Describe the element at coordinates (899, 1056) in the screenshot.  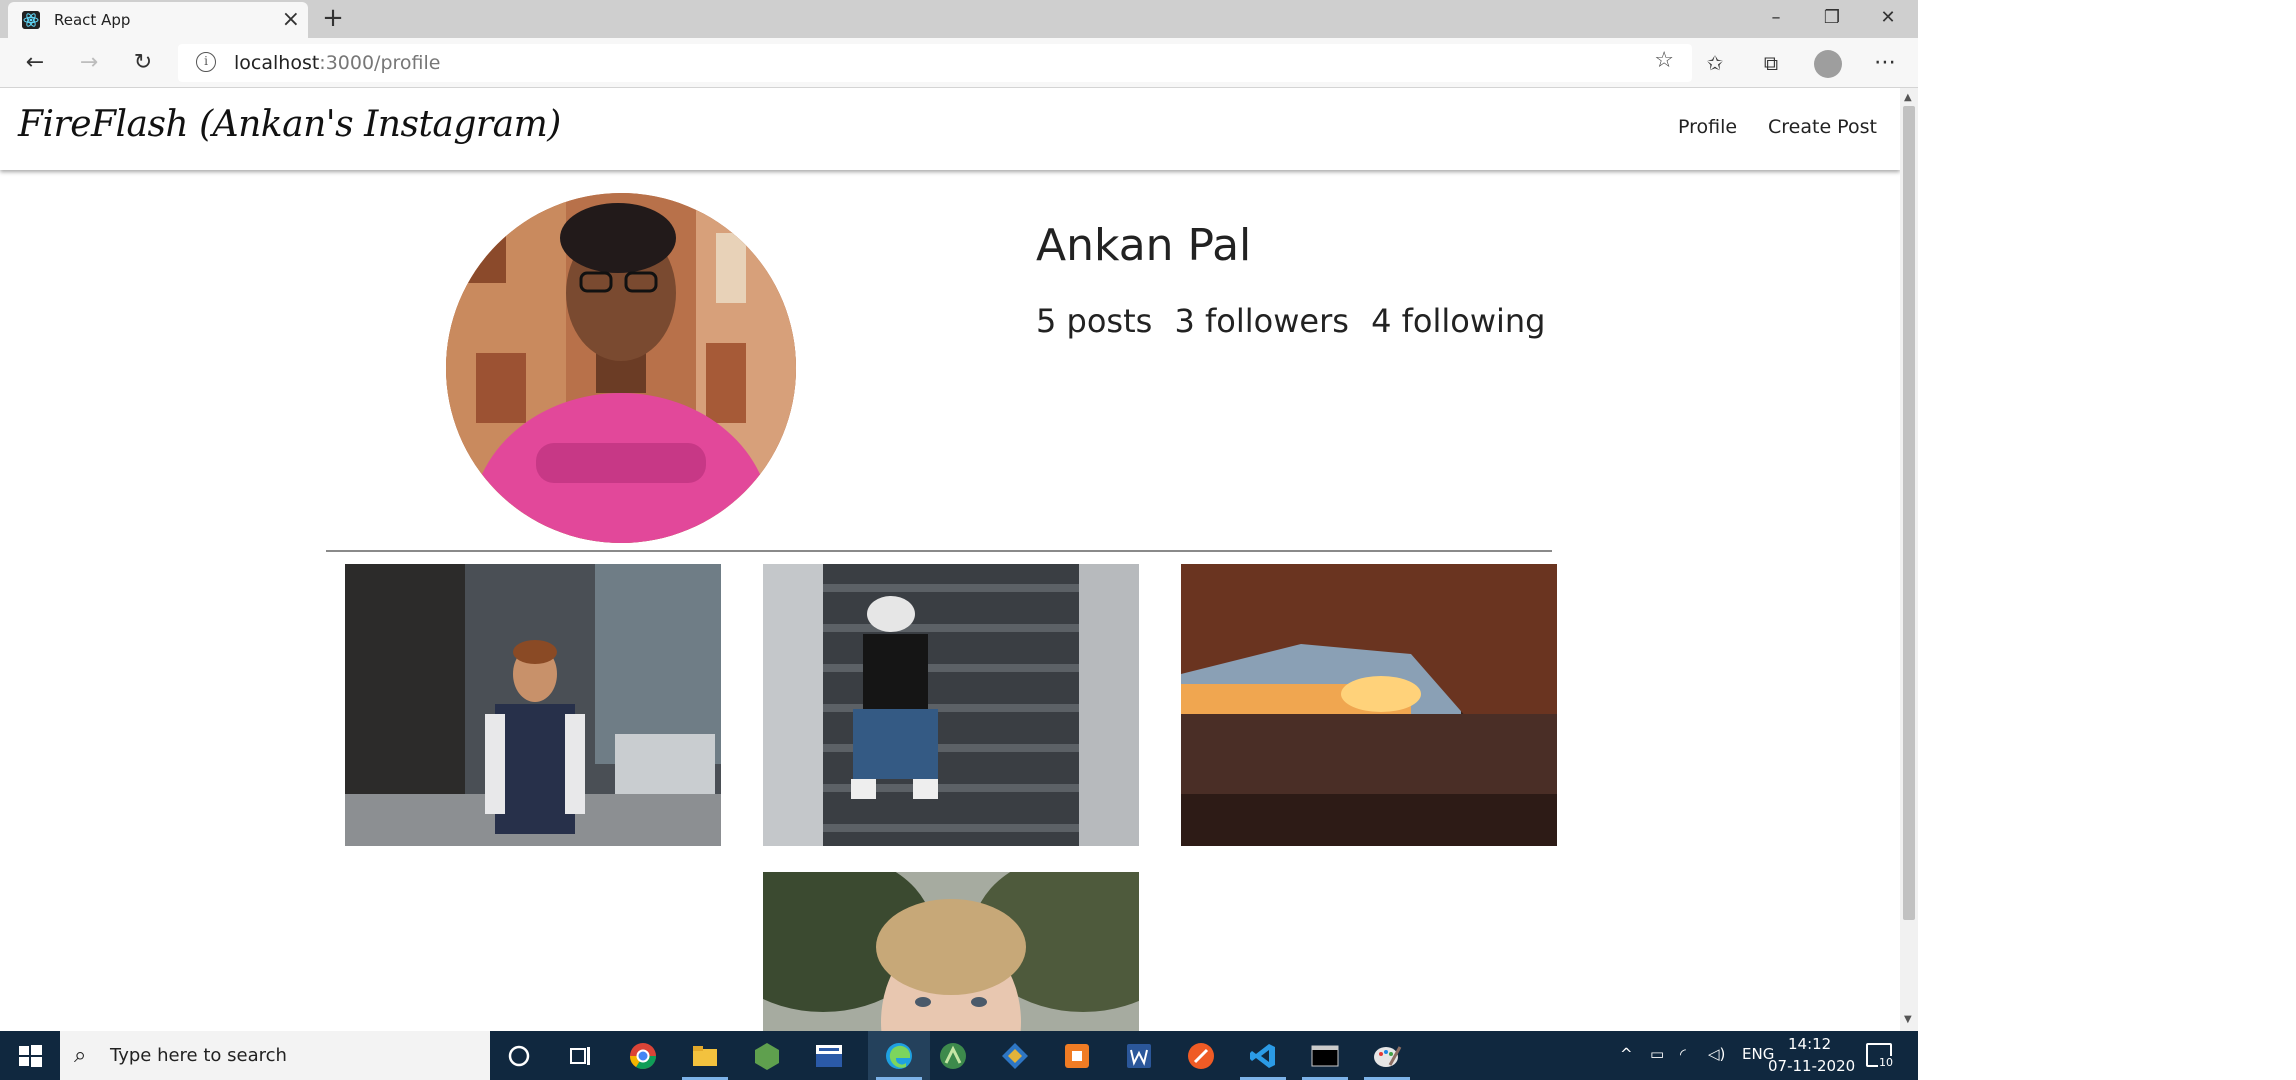
I see `edge-icon` at that location.